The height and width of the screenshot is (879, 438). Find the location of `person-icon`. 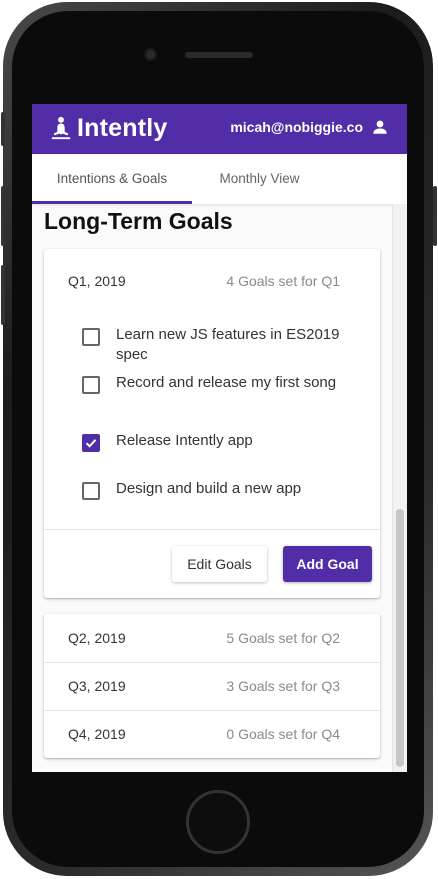

person-icon is located at coordinates (380, 127).